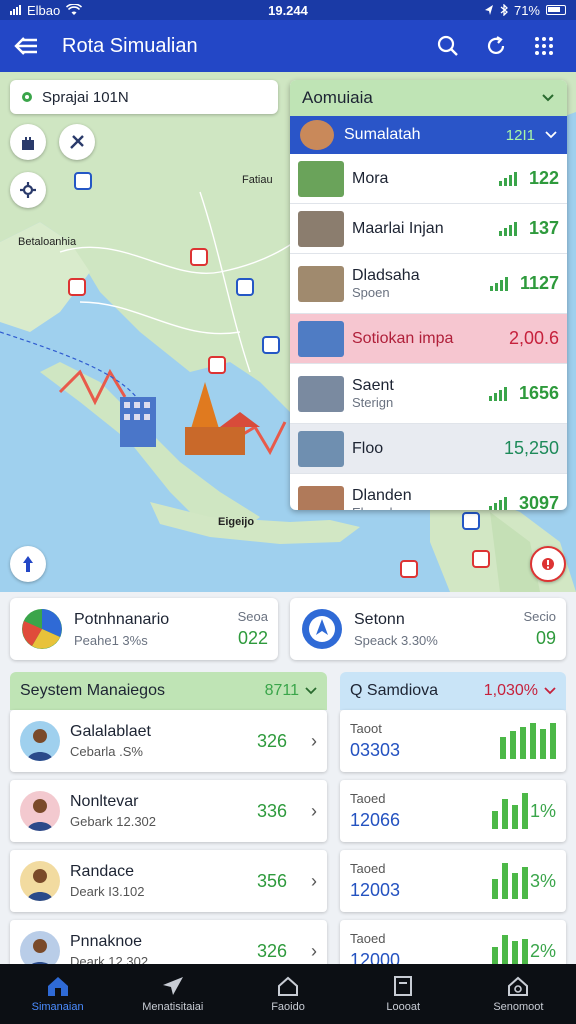  I want to click on stat-card-setonn: Setonn Speack 3.30% Secio 09, so click(428, 629).